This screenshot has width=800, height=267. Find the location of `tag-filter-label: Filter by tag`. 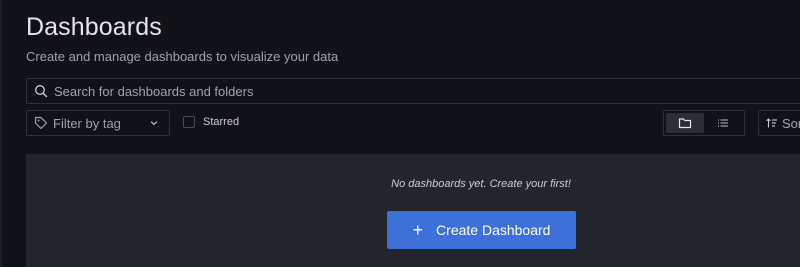

tag-filter-label: Filter by tag is located at coordinates (87, 123).